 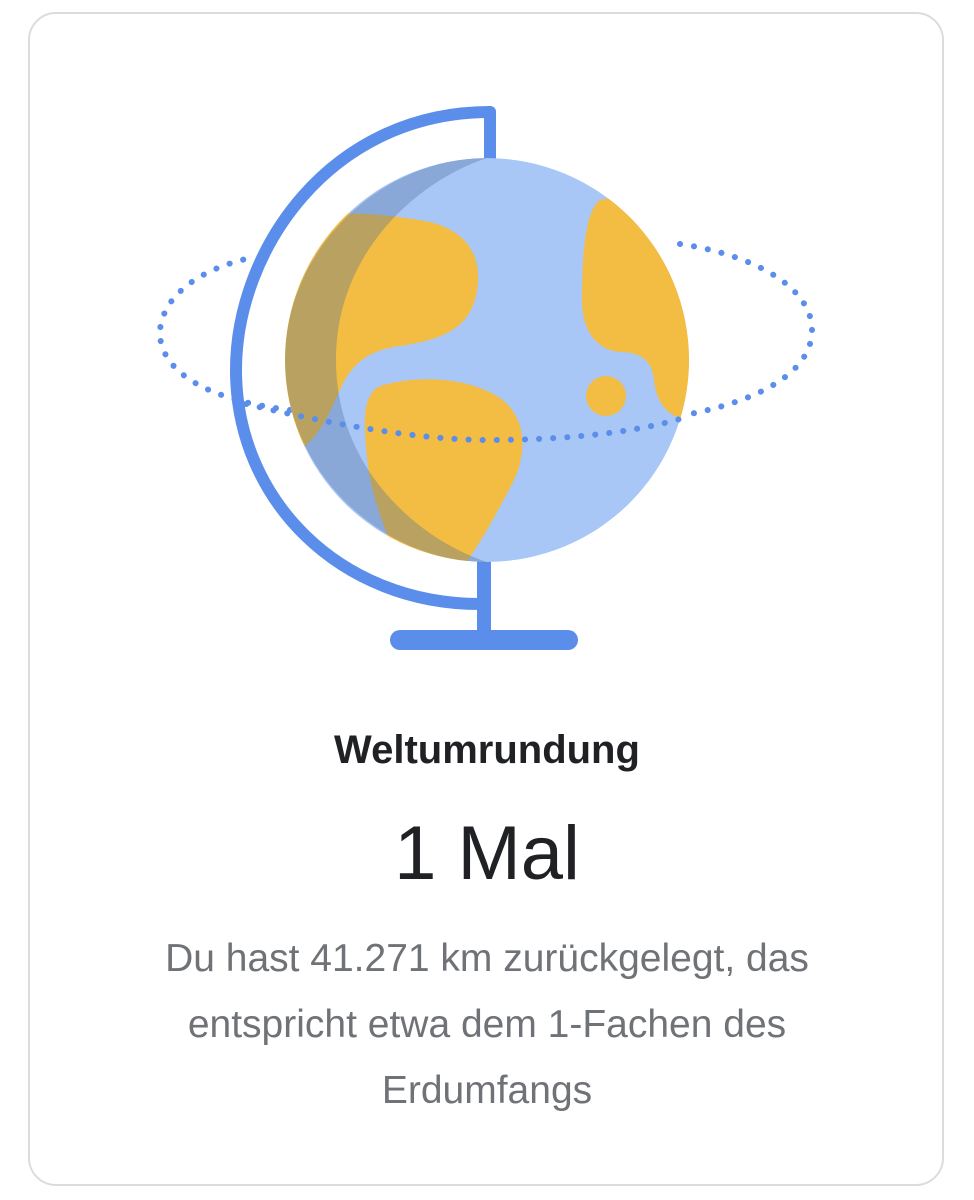 What do you see at coordinates (487, 360) in the screenshot?
I see `globe-sphere` at bounding box center [487, 360].